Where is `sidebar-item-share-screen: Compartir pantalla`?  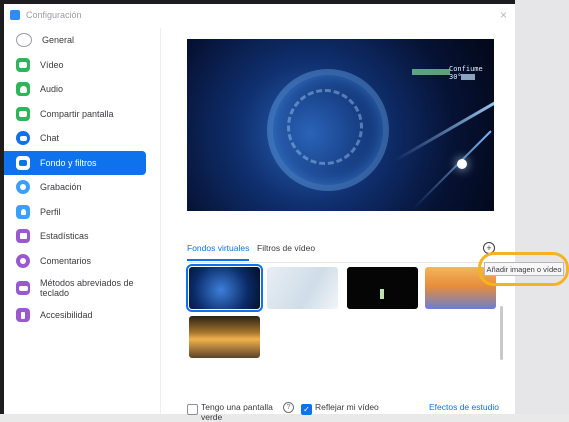
sidebar-item-share-screen: Compartir pantalla is located at coordinates (82, 114).